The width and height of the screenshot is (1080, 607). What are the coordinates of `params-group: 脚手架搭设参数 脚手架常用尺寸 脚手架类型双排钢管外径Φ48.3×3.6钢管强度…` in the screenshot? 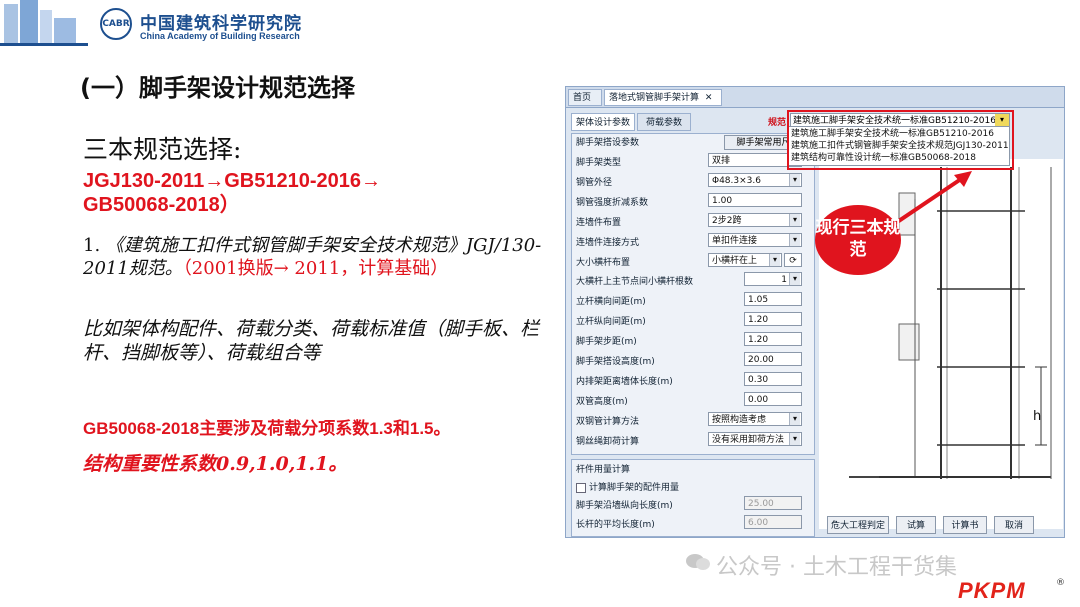 It's located at (693, 294).